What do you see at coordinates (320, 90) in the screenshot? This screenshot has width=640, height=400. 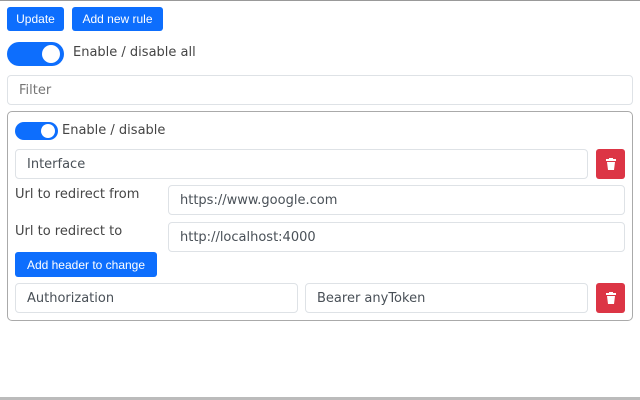 I see `filter-input` at bounding box center [320, 90].